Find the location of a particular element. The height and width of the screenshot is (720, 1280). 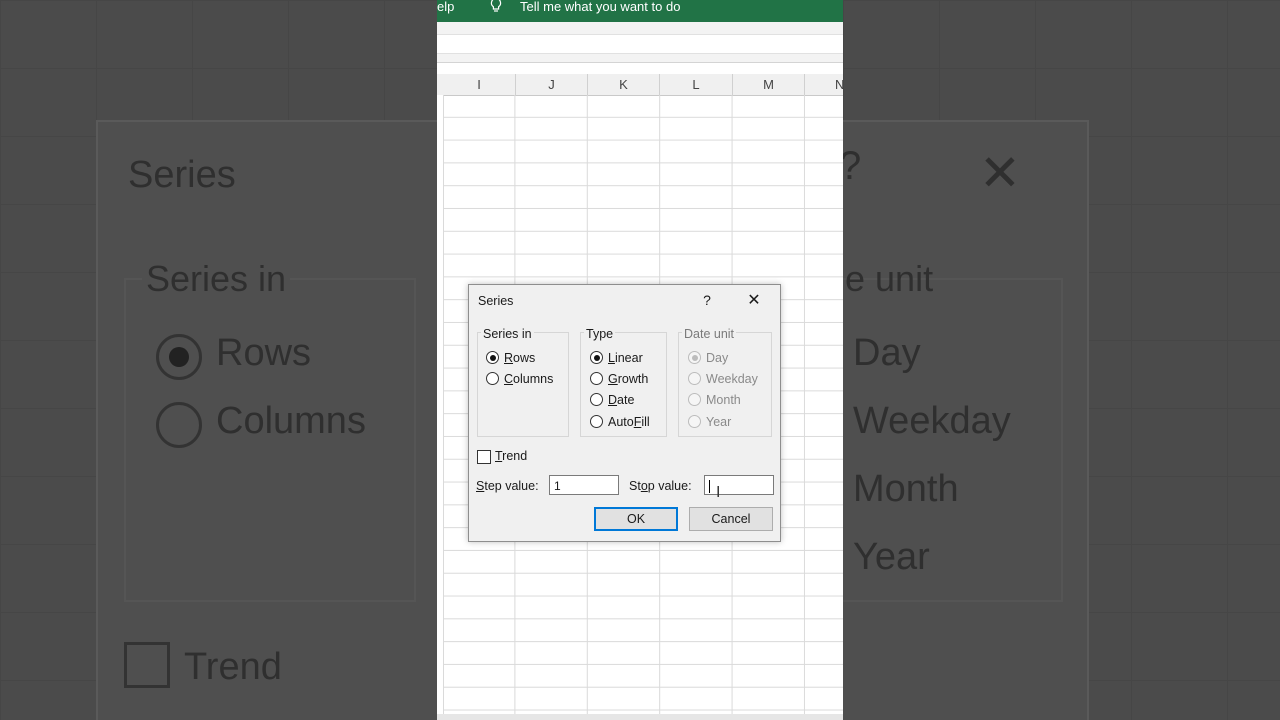

date-option: Date is located at coordinates (612, 400).